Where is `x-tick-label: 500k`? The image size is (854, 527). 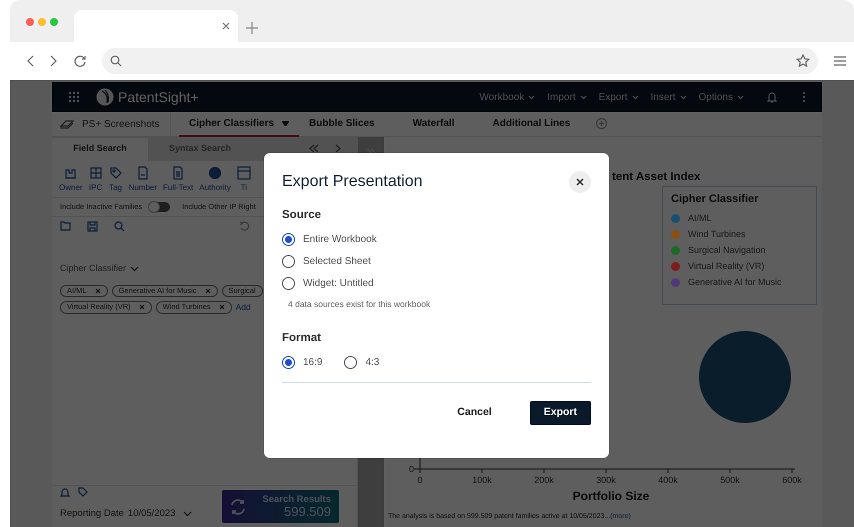
x-tick-label: 500k is located at coordinates (730, 480).